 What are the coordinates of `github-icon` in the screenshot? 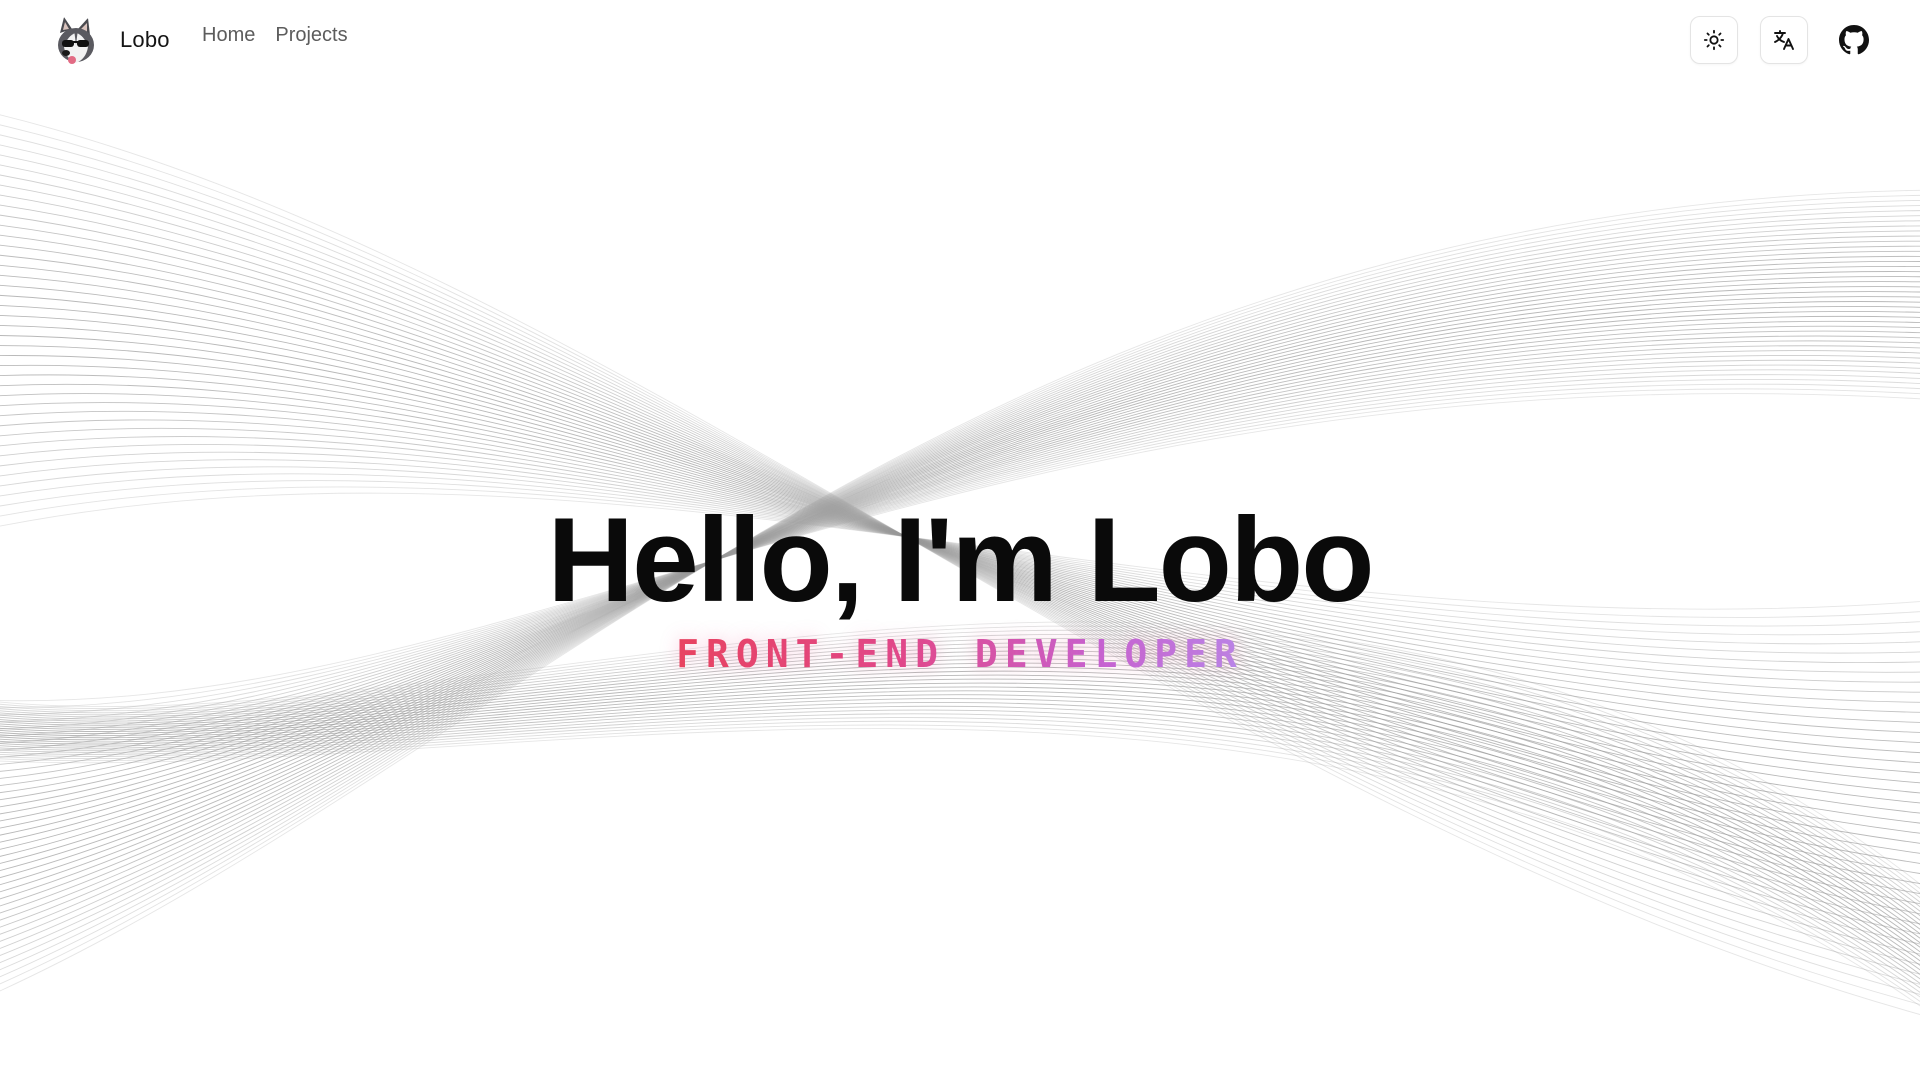 It's located at (1854, 40).